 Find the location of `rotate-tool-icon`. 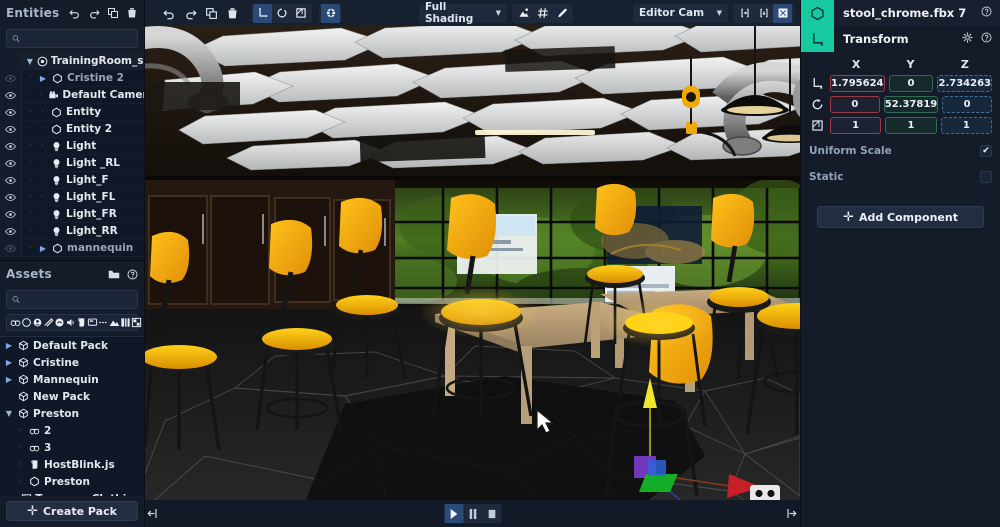

rotate-tool-icon is located at coordinates (281, 13).